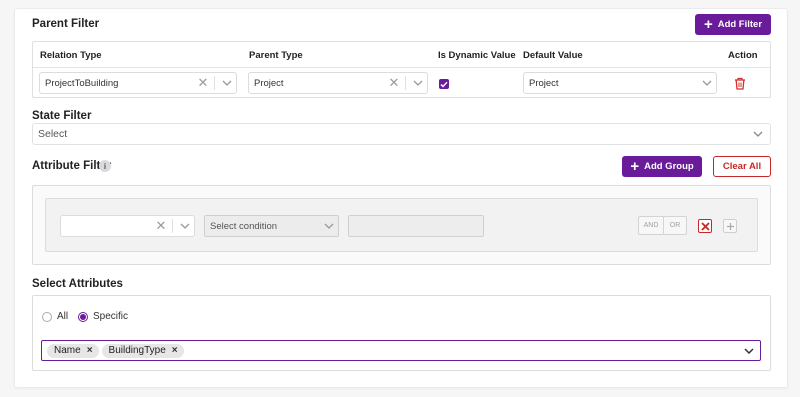 This screenshot has height=397, width=800. What do you see at coordinates (338, 83) in the screenshot?
I see `parent-type-select: Project ✕` at bounding box center [338, 83].